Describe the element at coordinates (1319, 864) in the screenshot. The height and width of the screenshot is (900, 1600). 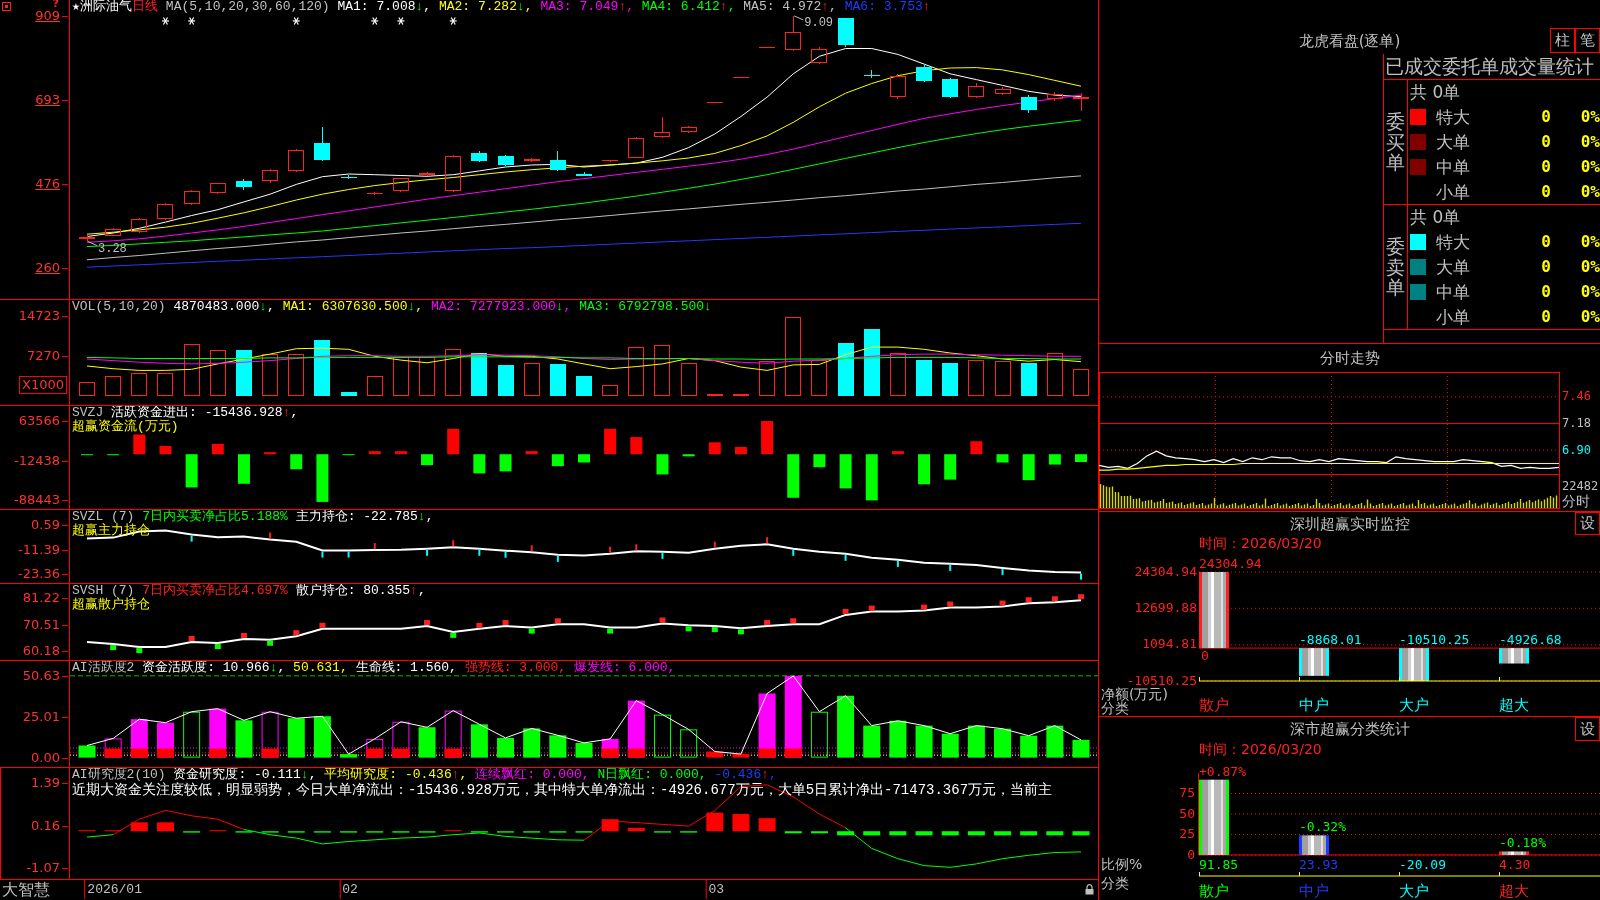
I see `value-label: 23.93` at that location.